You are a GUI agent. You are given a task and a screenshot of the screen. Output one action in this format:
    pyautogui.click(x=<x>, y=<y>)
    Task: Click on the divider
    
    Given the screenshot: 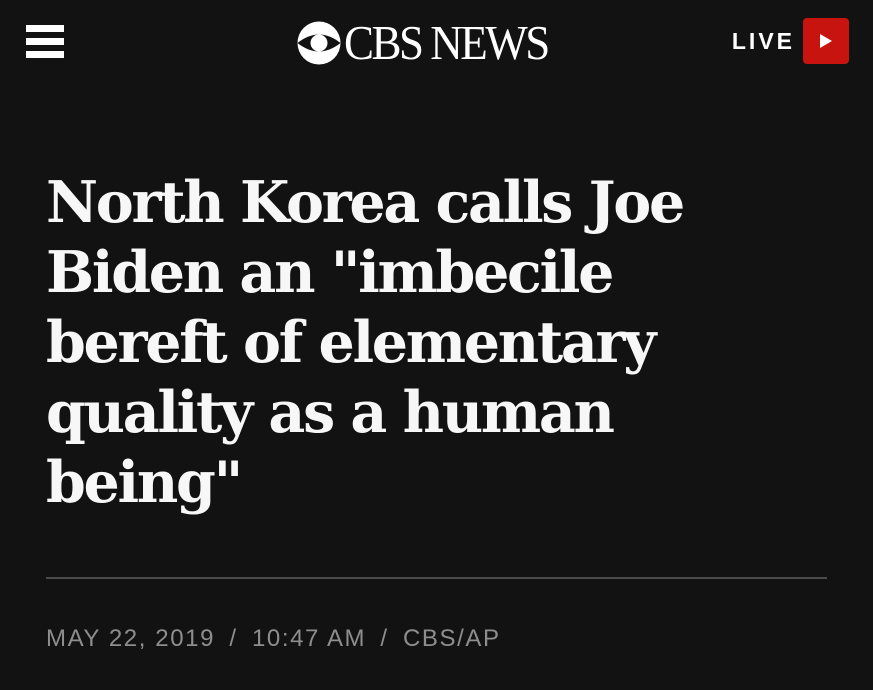 What is the action you would take?
    pyautogui.click(x=436, y=578)
    